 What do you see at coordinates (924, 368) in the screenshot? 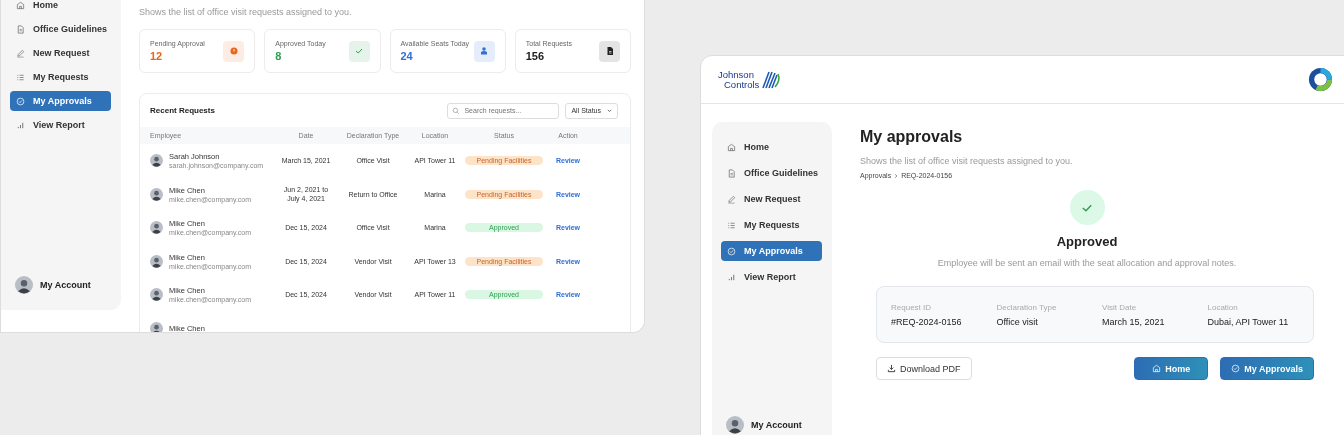
I see `download-button: Download PDF` at bounding box center [924, 368].